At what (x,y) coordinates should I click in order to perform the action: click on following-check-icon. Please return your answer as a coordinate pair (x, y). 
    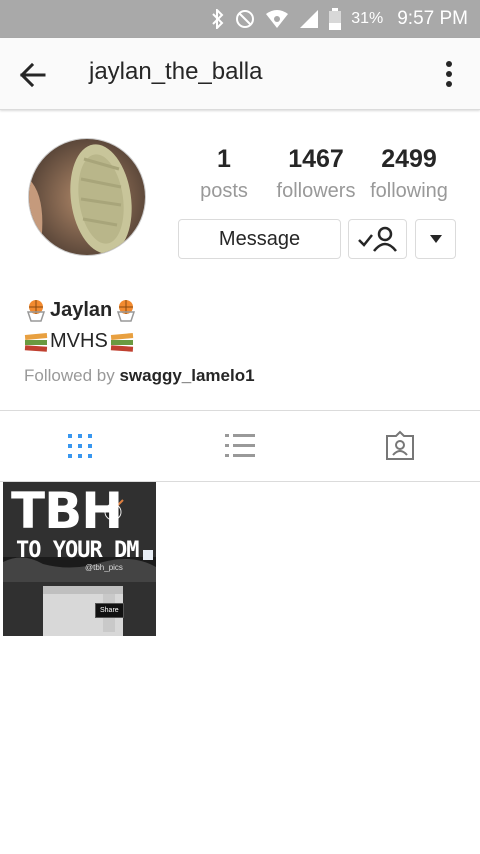
    Looking at the image, I should click on (377, 239).